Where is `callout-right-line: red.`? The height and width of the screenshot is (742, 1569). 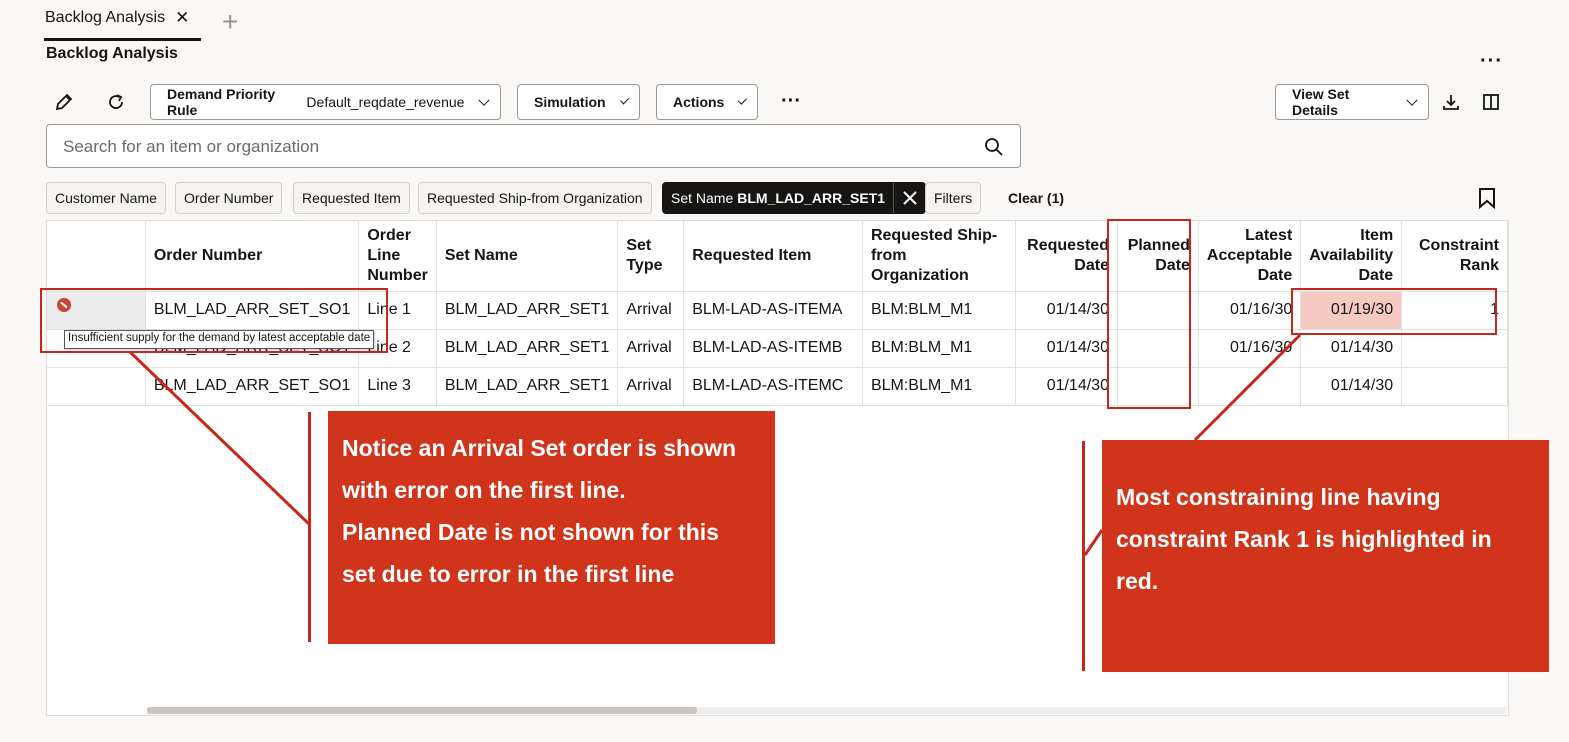
callout-right-line: red. is located at coordinates (1137, 581).